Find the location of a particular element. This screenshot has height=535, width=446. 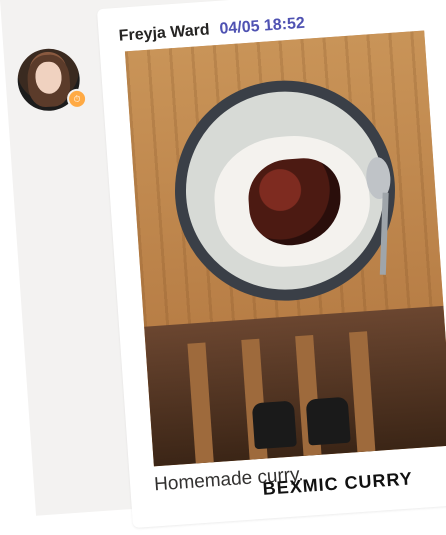

author-name: Freyja Ward is located at coordinates (164, 33).